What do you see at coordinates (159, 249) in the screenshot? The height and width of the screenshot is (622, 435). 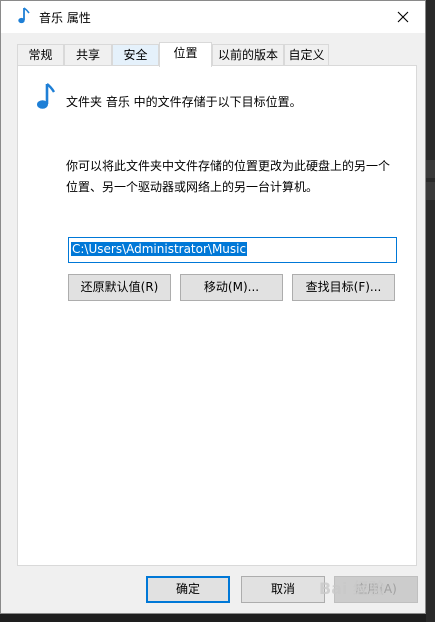 I see `path-value: C:\Users\Administrator\Music` at bounding box center [159, 249].